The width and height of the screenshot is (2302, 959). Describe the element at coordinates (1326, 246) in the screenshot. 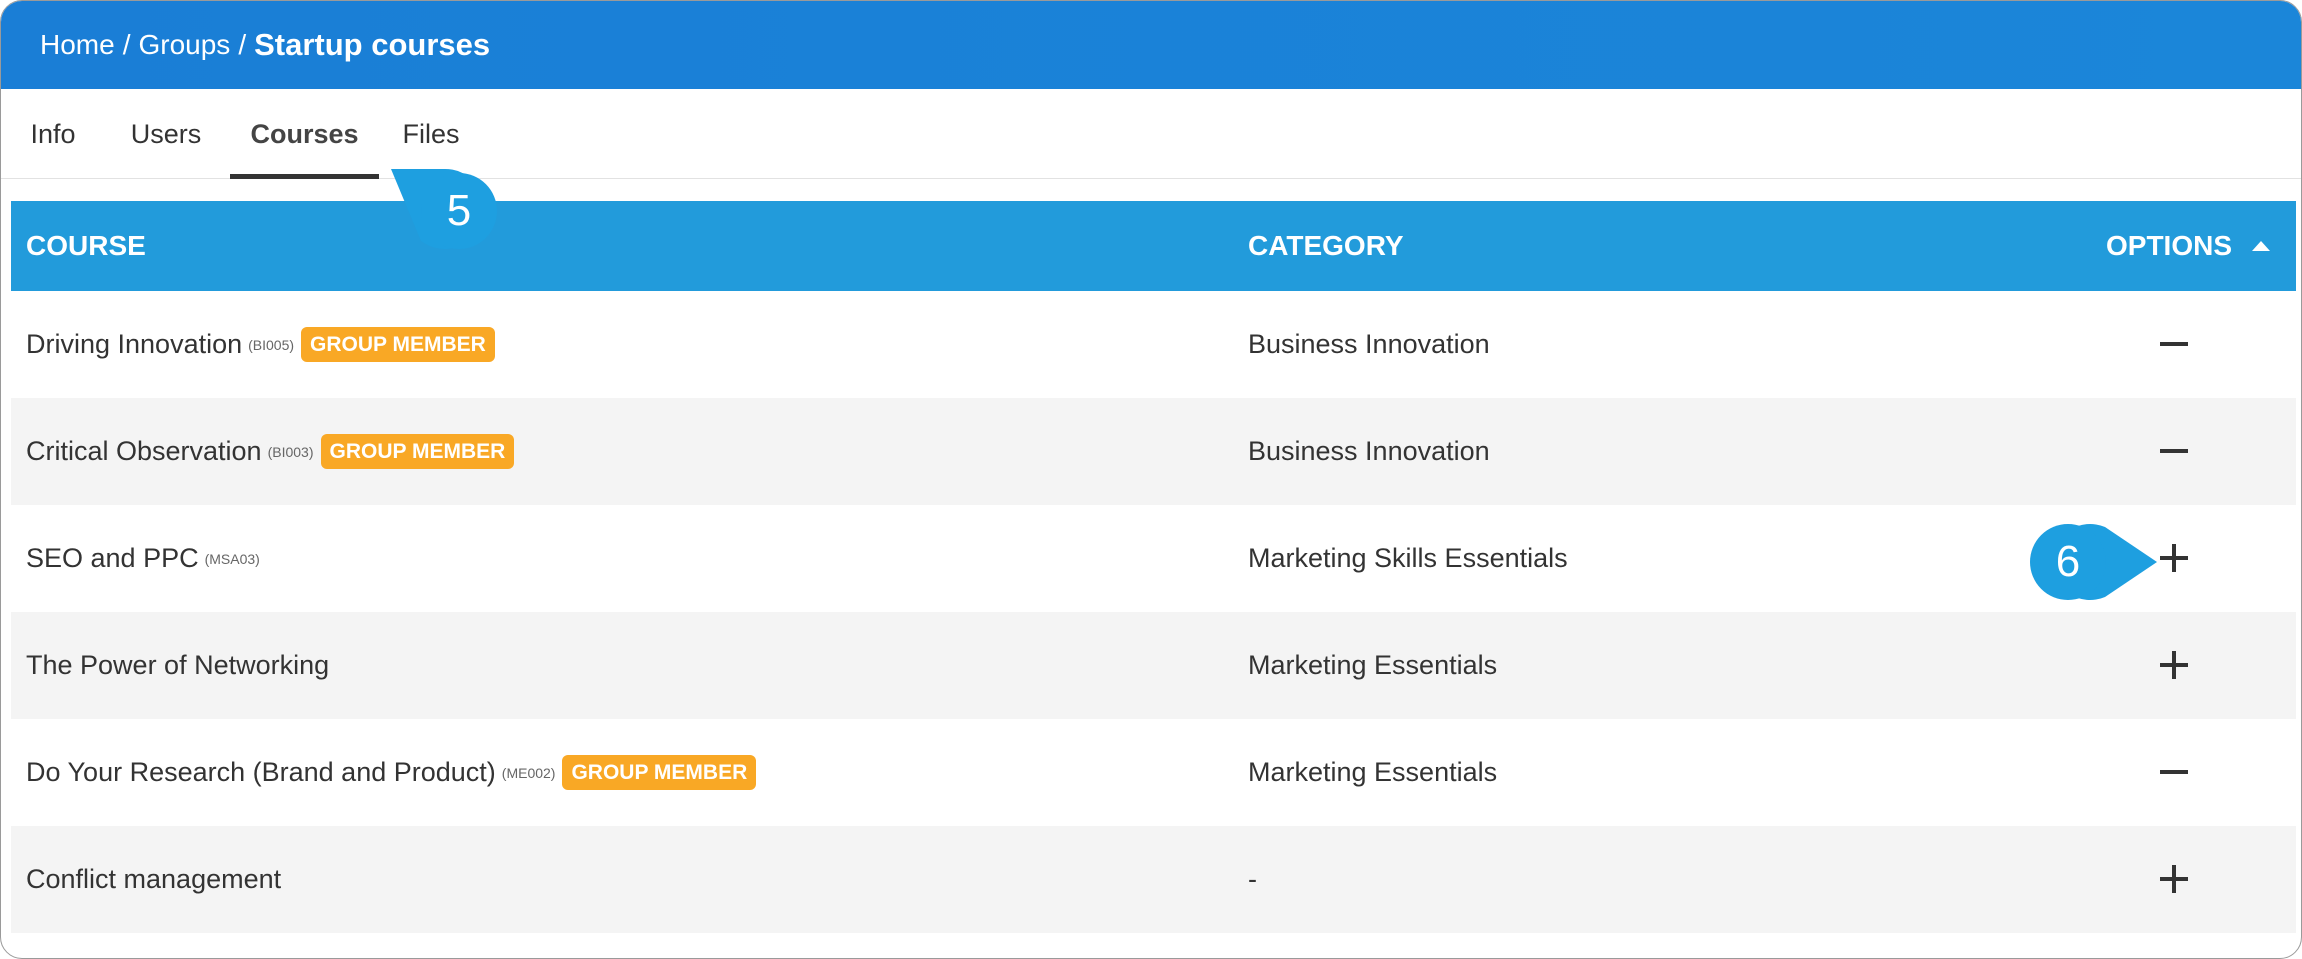

I see `column-header-category: CATEGORY` at that location.